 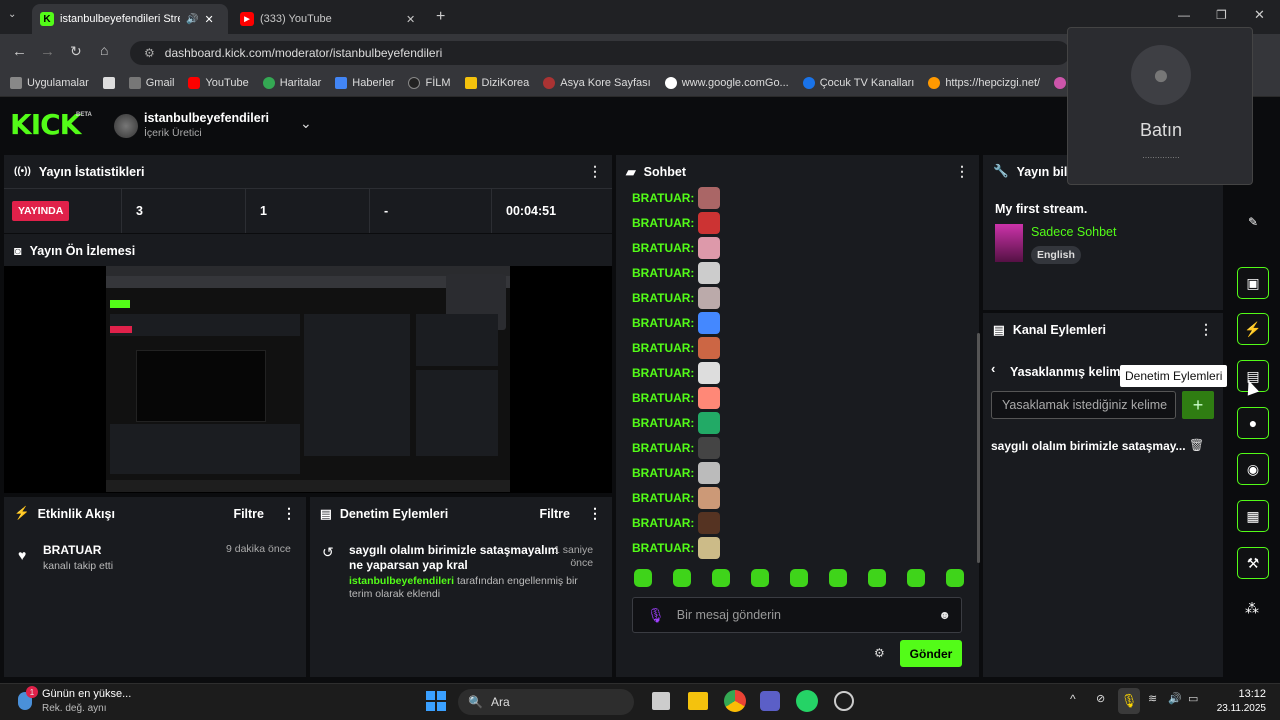 I want to click on bookmark-asya: Asya Kore Sayfası, so click(x=597, y=83).